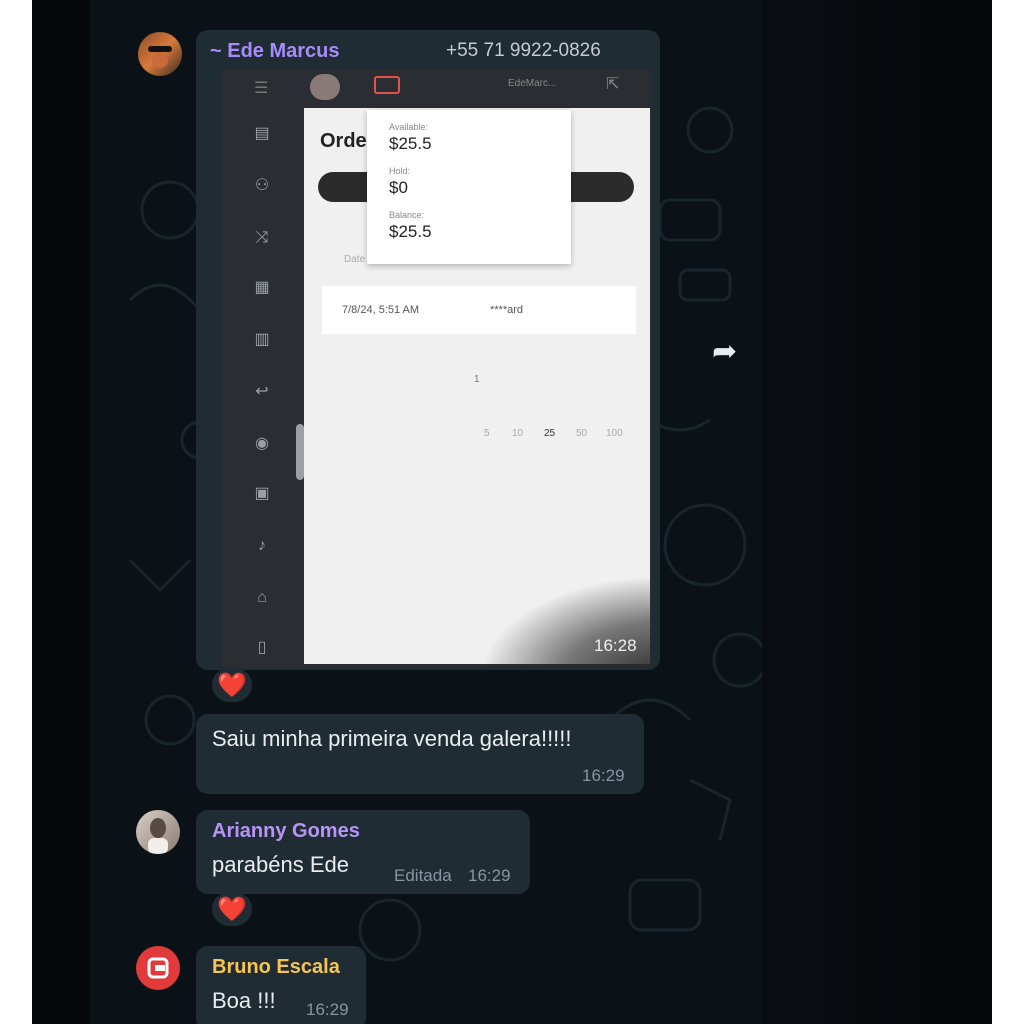 The image size is (1024, 1024). I want to click on avatar-person-icon, so click(158, 836).